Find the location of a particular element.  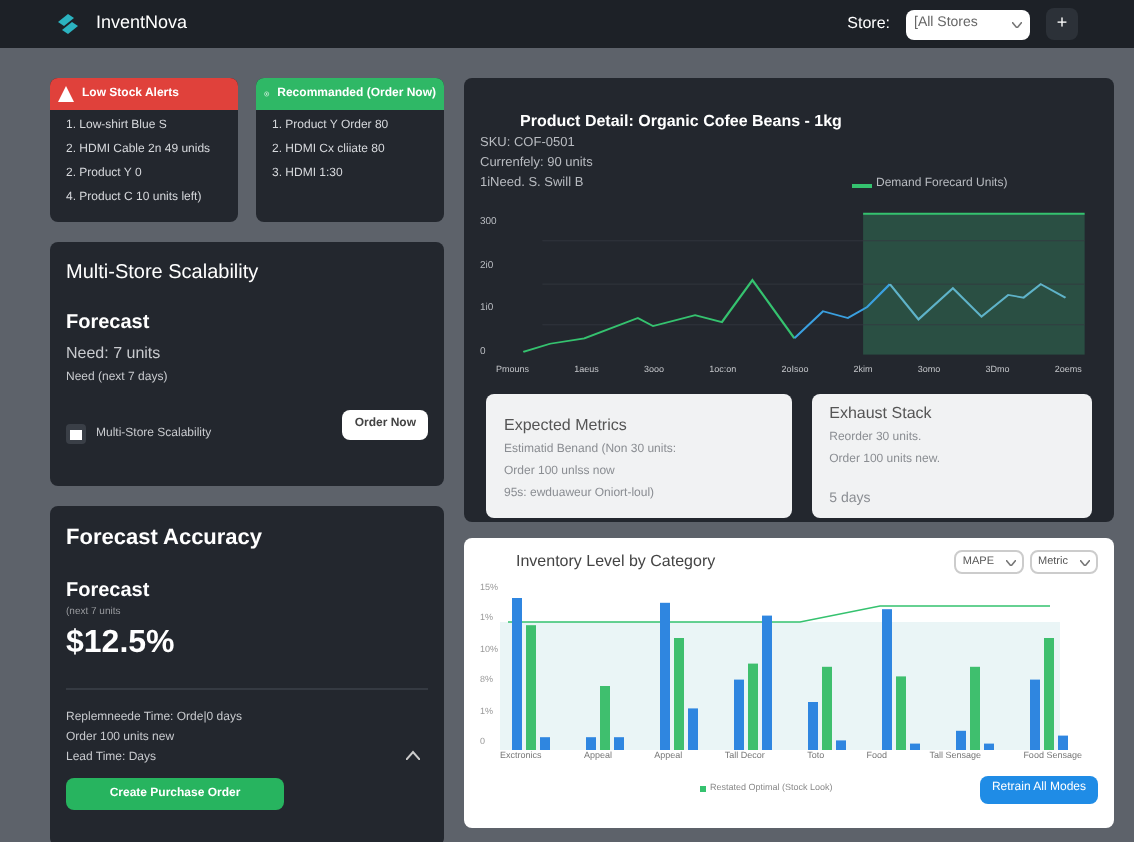

metric-title: Exhaust Stack is located at coordinates (881, 414).